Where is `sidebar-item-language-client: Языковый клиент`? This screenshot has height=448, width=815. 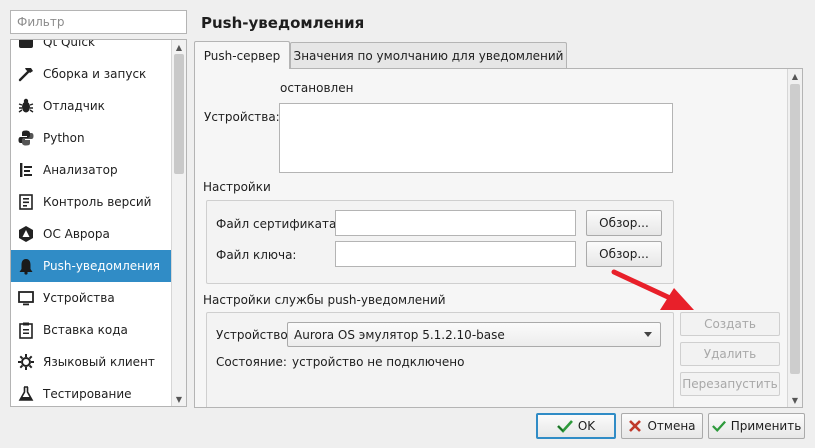
sidebar-item-language-client: Языковый клиент is located at coordinates (91, 362).